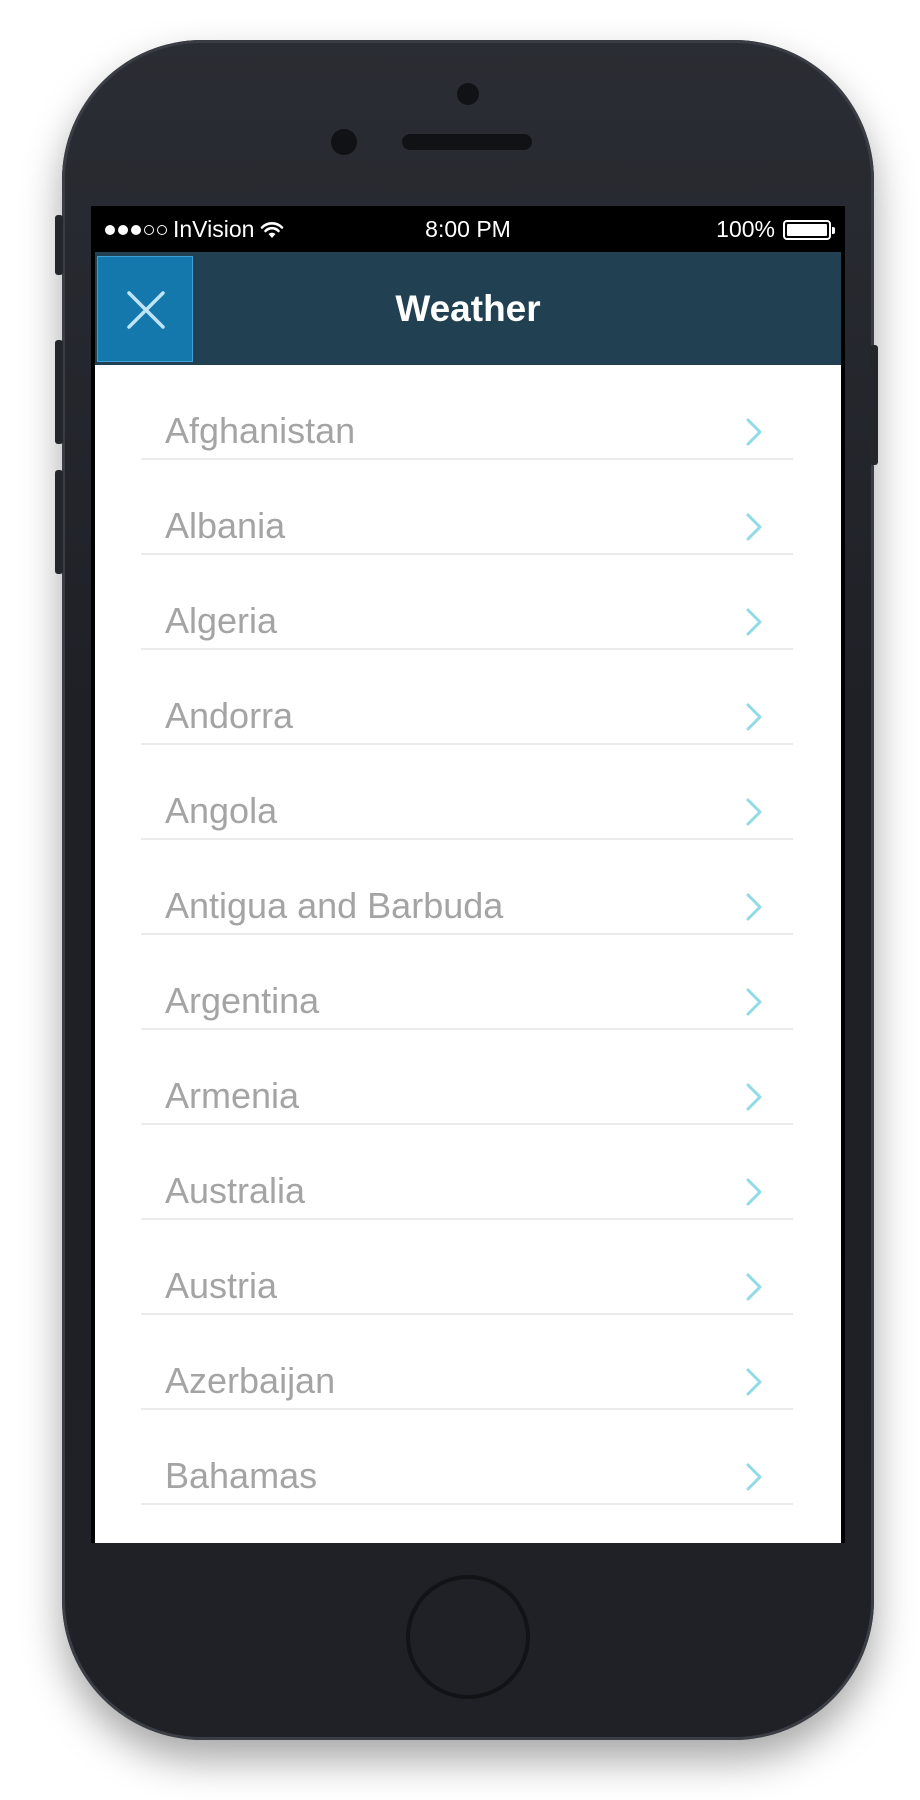 This screenshot has height=1800, width=920. I want to click on earpiece-speaker, so click(467, 142).